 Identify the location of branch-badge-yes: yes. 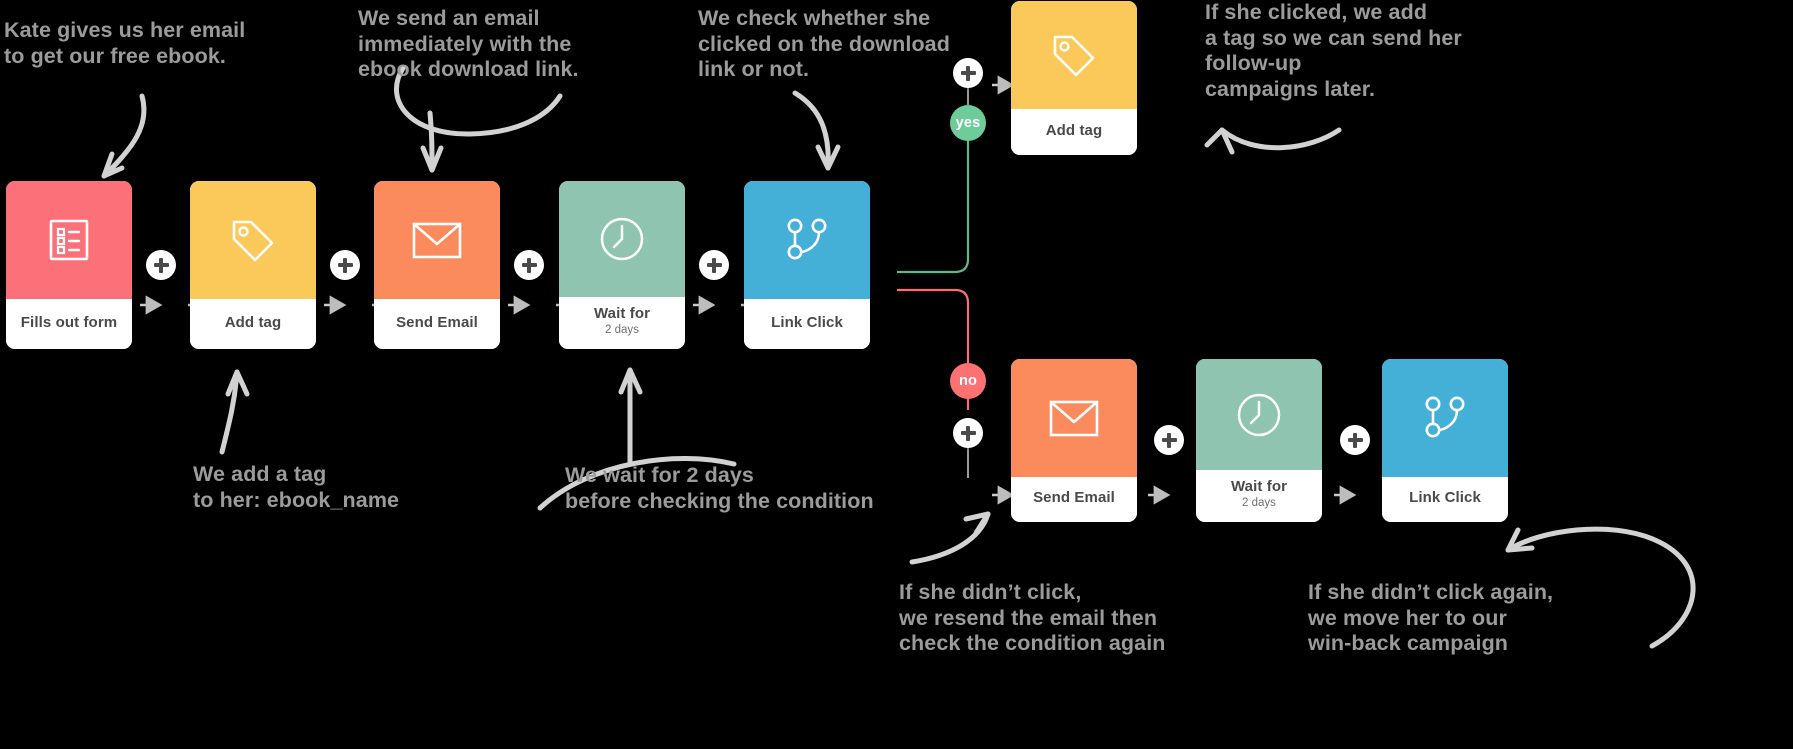
(968, 123).